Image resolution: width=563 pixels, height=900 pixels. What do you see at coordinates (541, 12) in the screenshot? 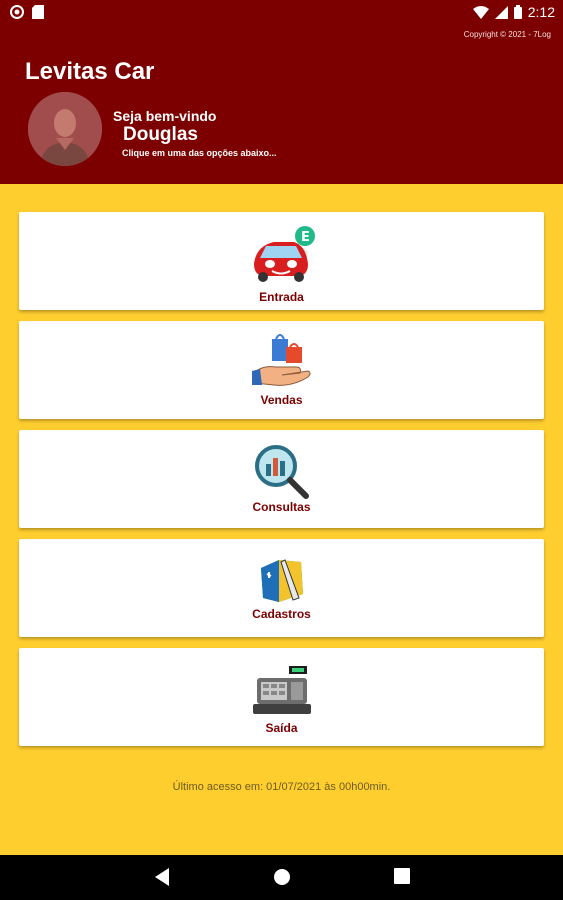
I see `status-time: 2:12` at bounding box center [541, 12].